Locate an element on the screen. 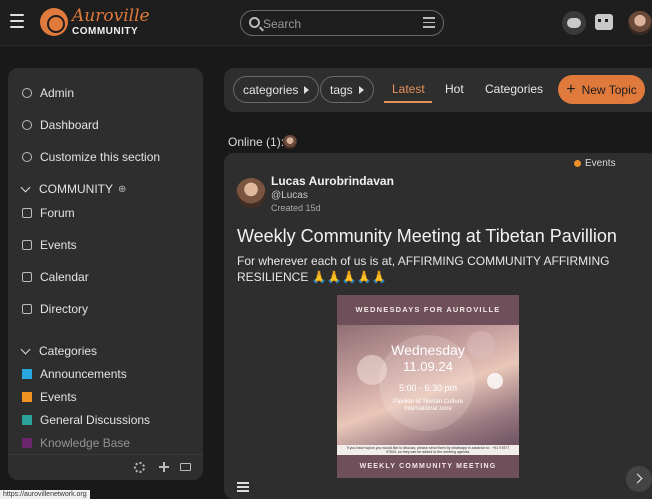 Image resolution: width=652 pixels, height=499 pixels. category-badge-label: Events is located at coordinates (600, 163).